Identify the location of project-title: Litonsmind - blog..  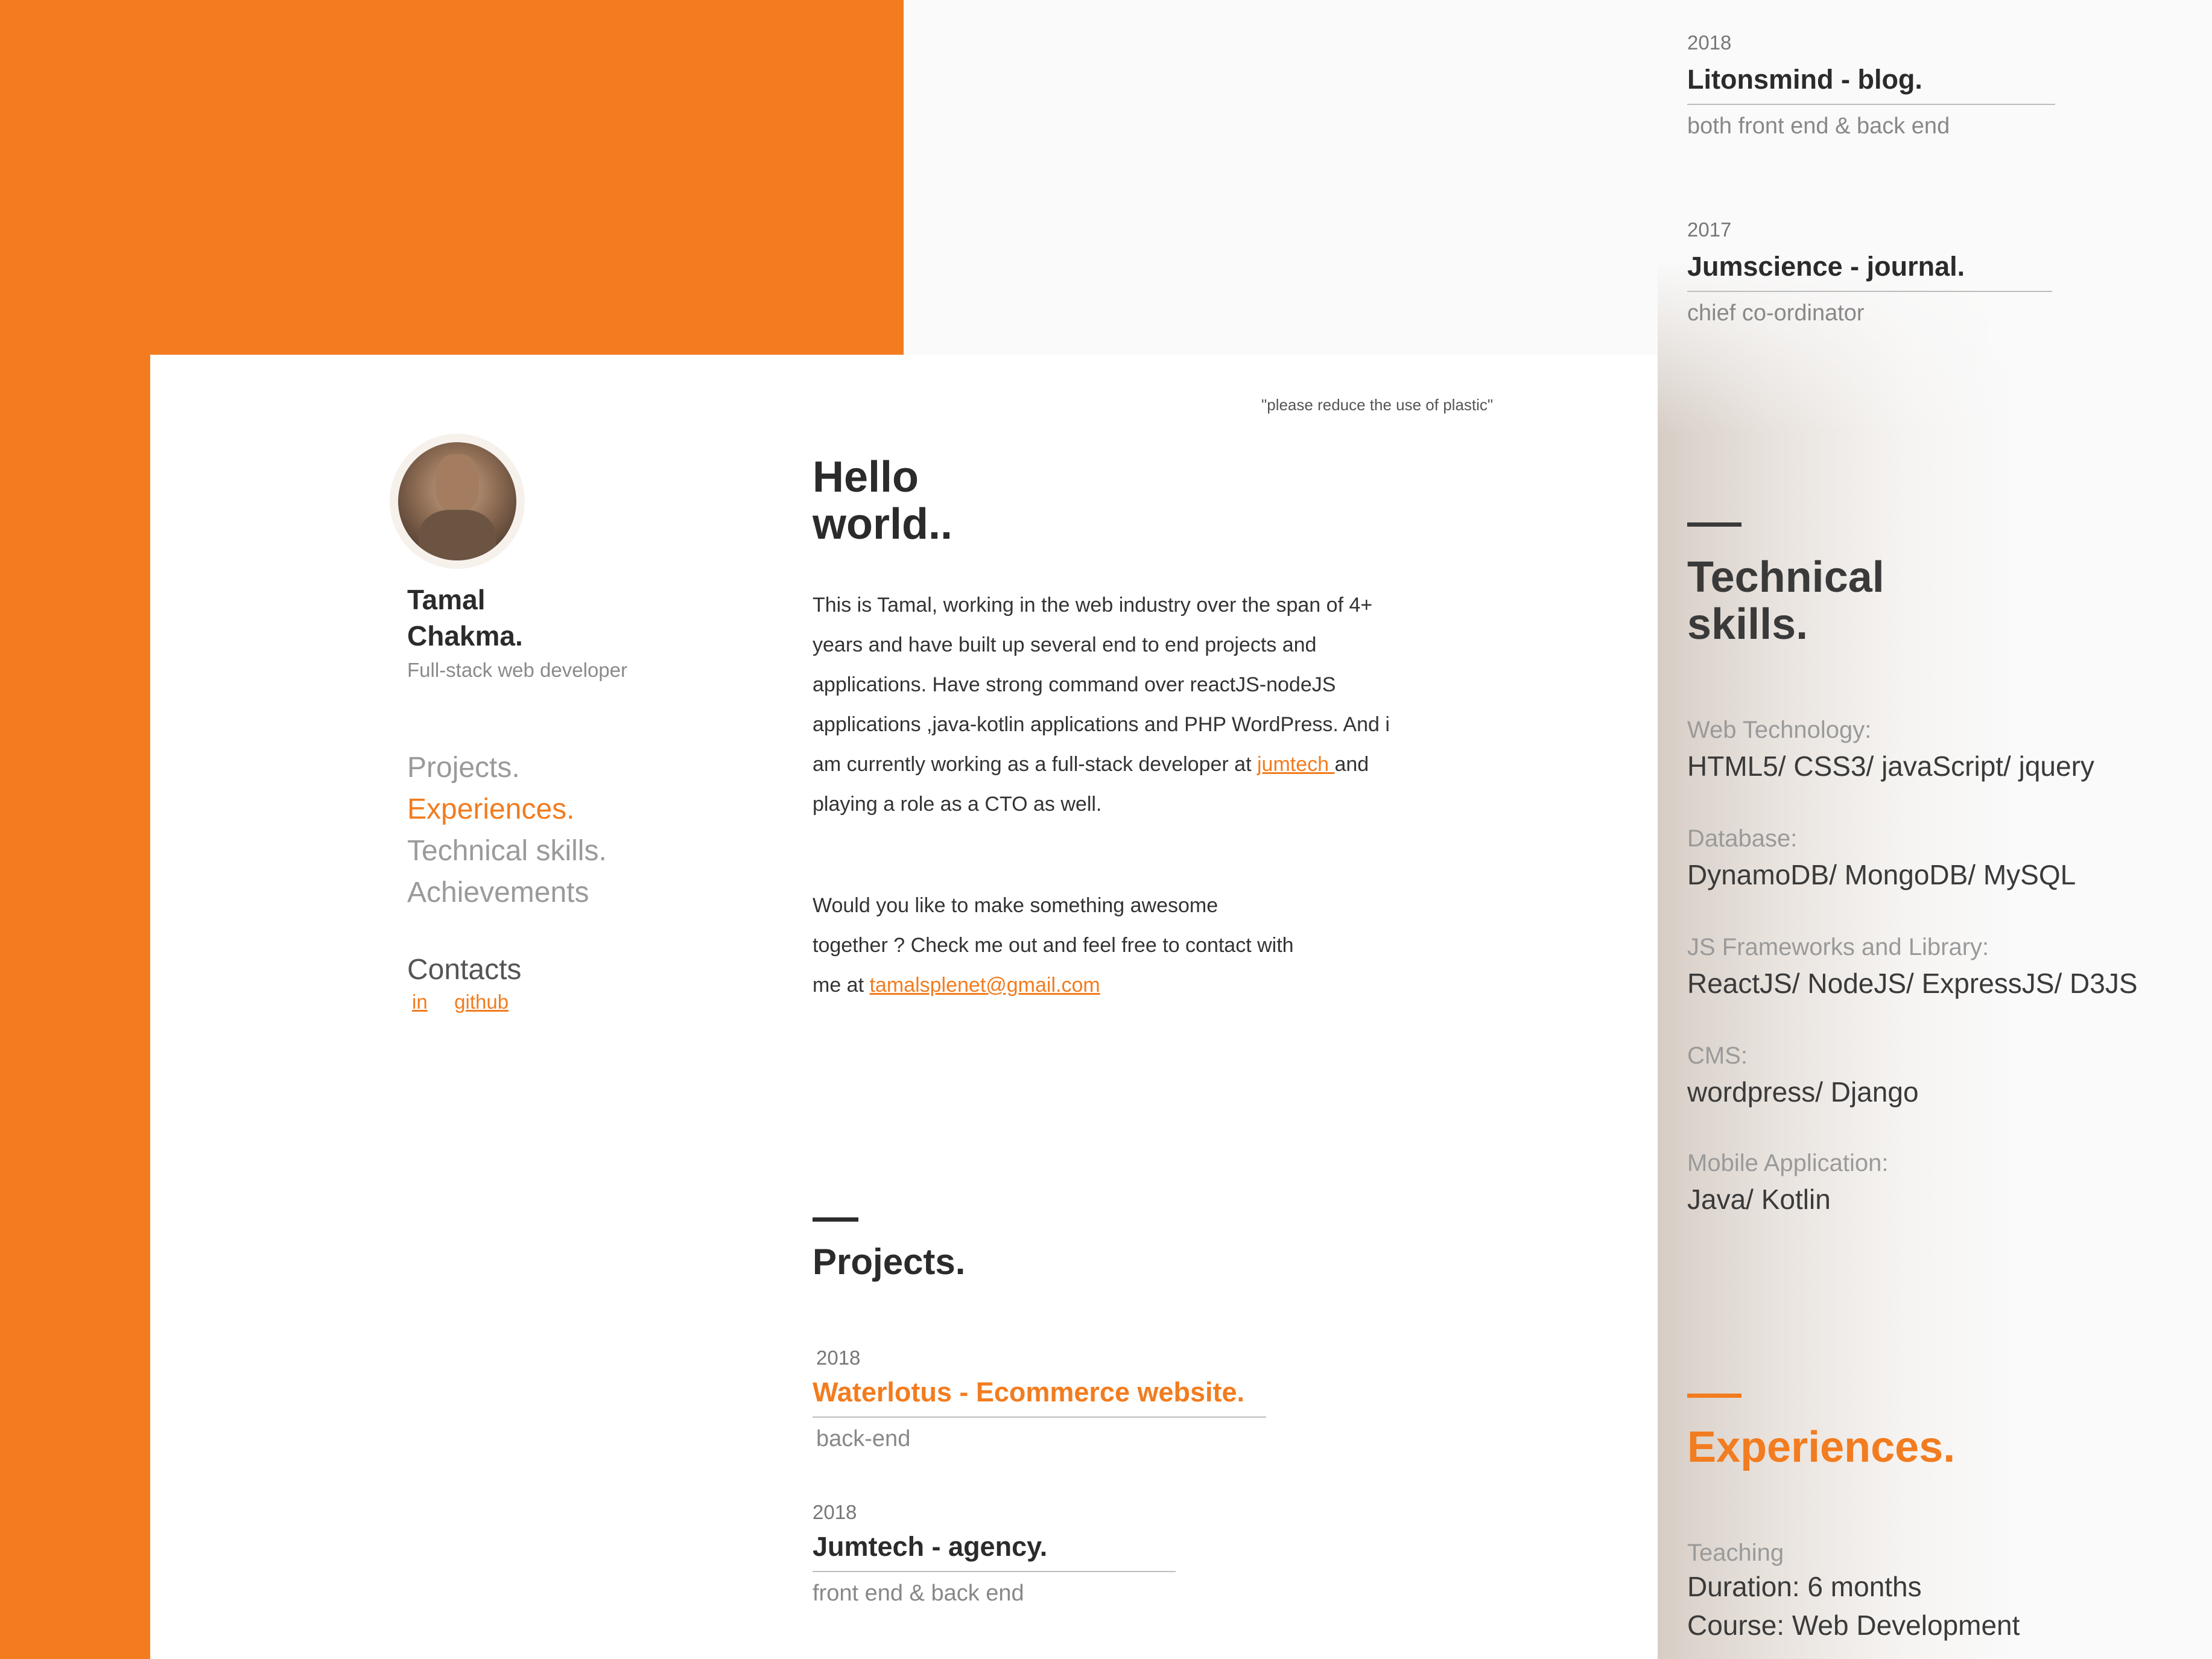
(1871, 84).